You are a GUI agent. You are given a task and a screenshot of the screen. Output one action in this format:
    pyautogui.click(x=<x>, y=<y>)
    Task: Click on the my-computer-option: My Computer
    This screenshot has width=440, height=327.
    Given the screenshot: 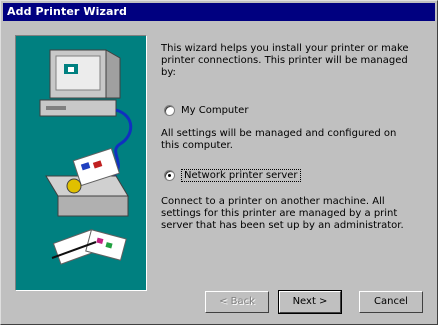 What is the action you would take?
    pyautogui.click(x=206, y=110)
    